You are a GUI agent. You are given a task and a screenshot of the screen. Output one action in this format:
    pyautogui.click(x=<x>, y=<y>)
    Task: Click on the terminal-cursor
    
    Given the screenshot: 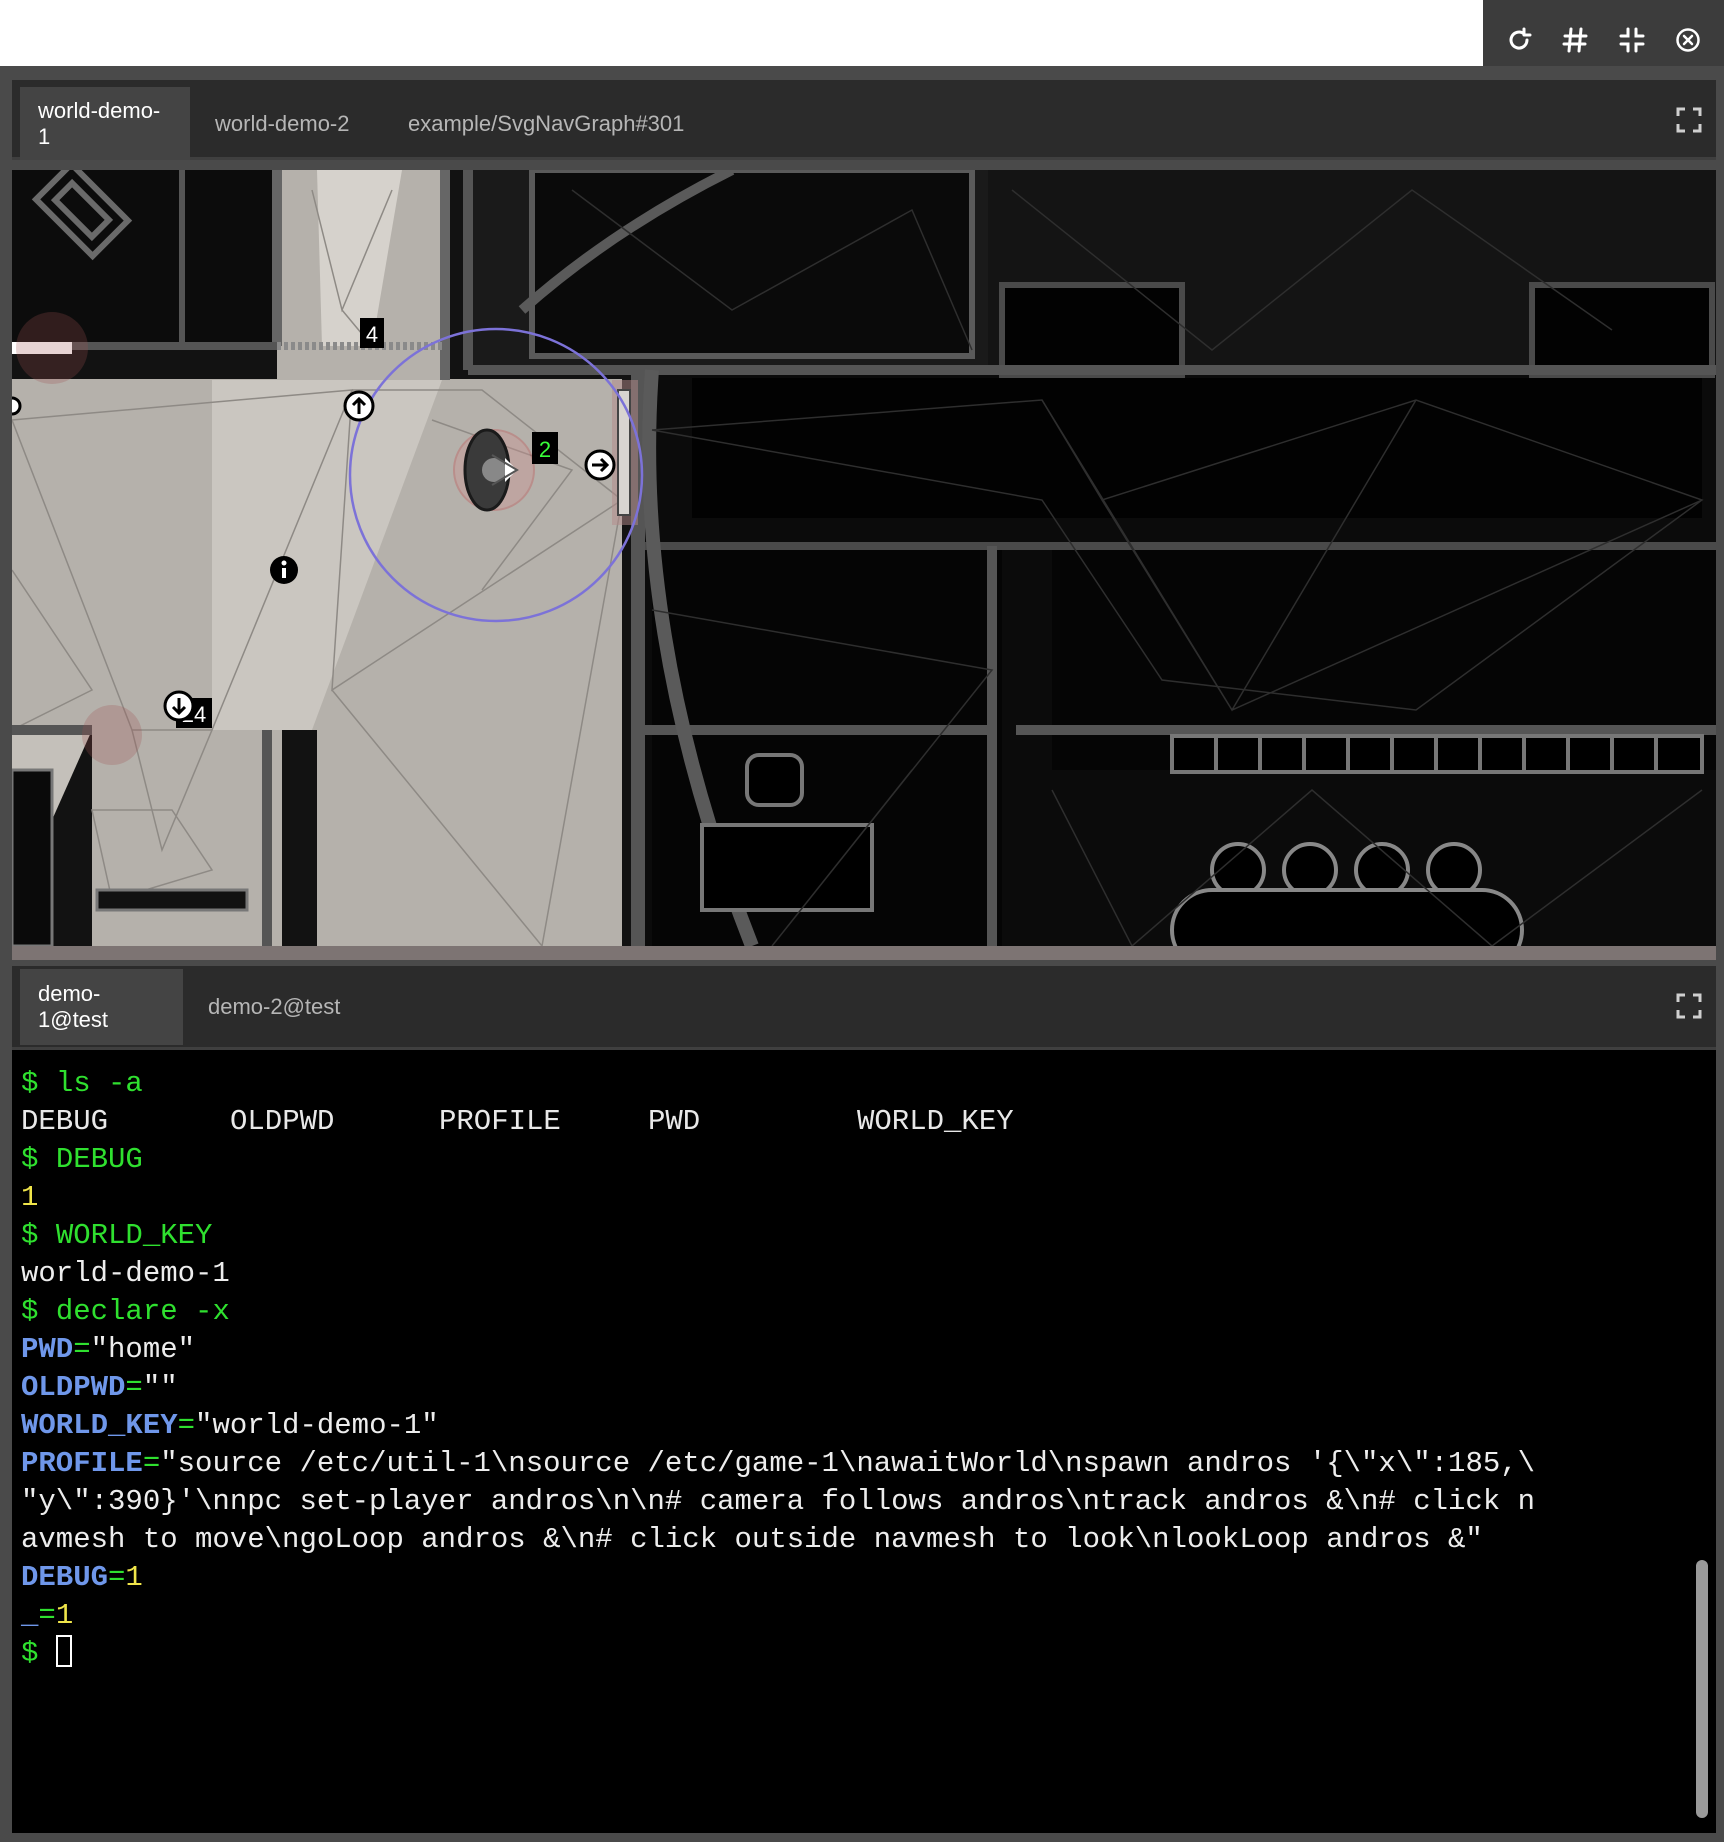 What is the action you would take?
    pyautogui.click(x=63, y=1651)
    